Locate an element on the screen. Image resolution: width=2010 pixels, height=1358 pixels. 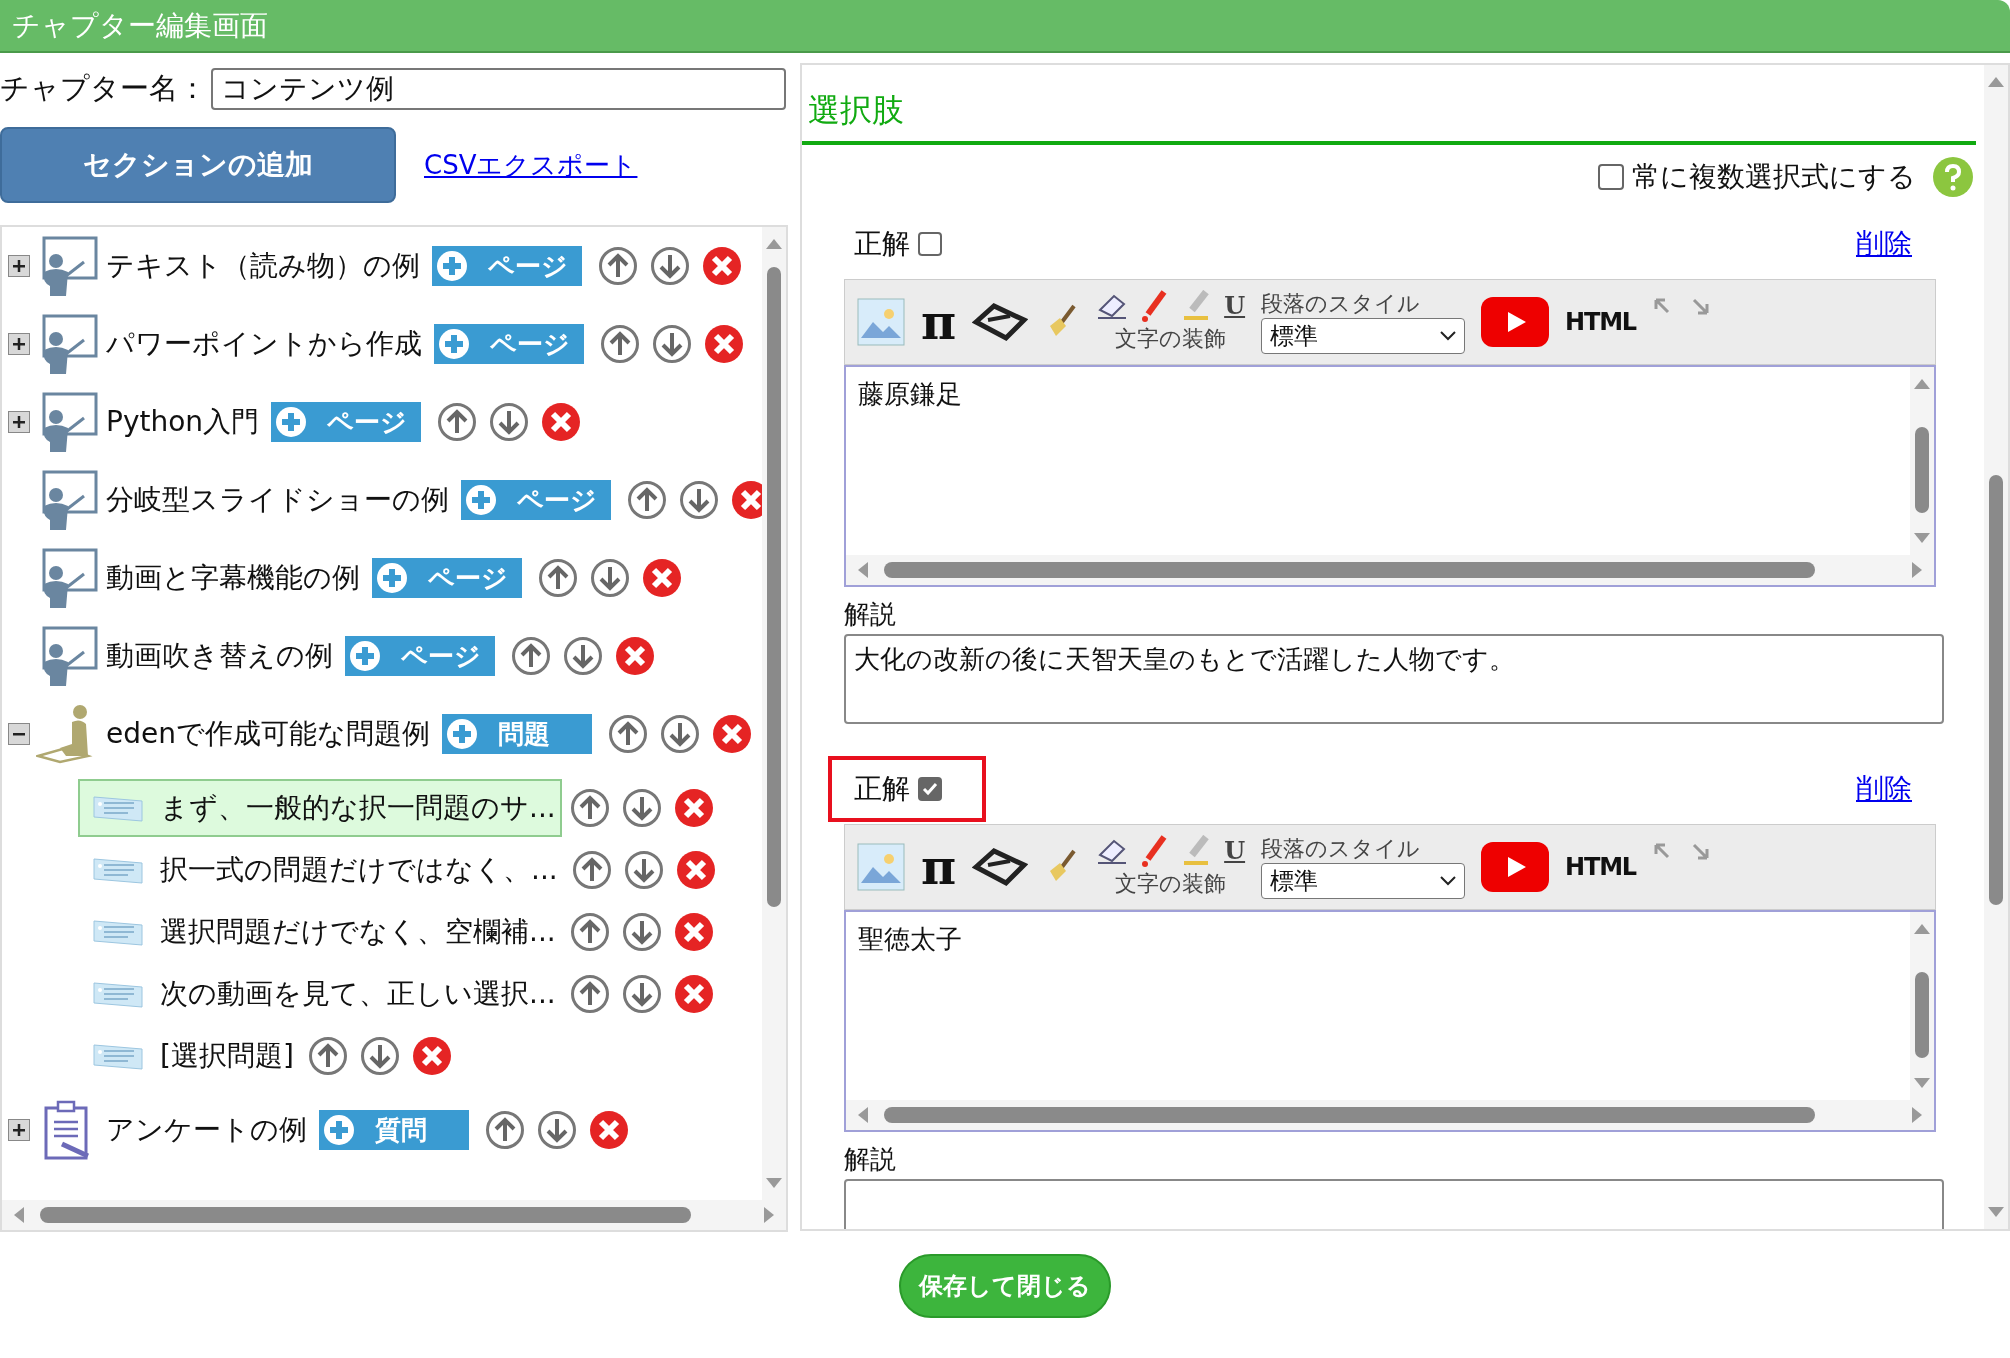
add-section-button: セクションの追加 is located at coordinates (198, 165).